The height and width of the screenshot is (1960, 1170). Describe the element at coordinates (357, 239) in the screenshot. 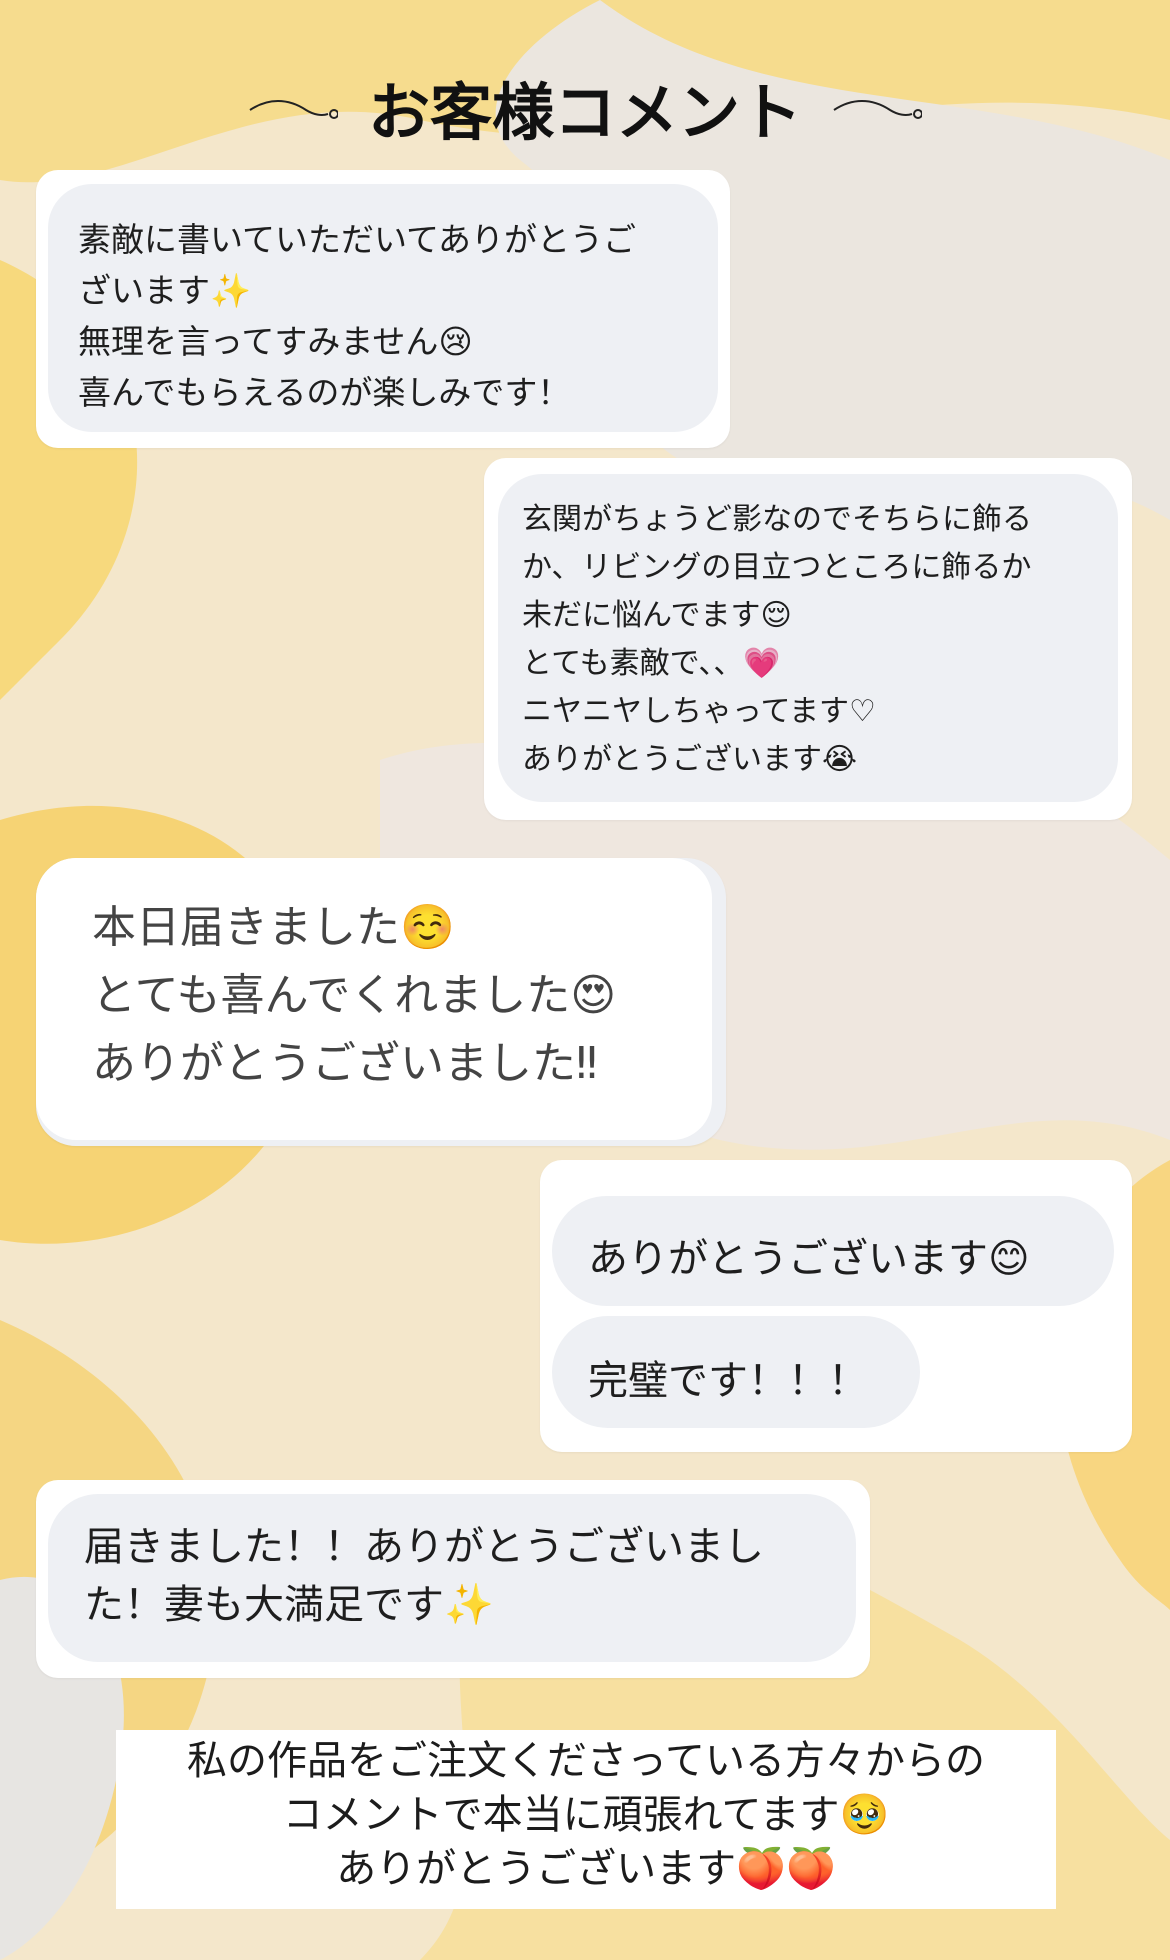

I see `comment-line: 素敵に書いていただいてありがとうご` at that location.